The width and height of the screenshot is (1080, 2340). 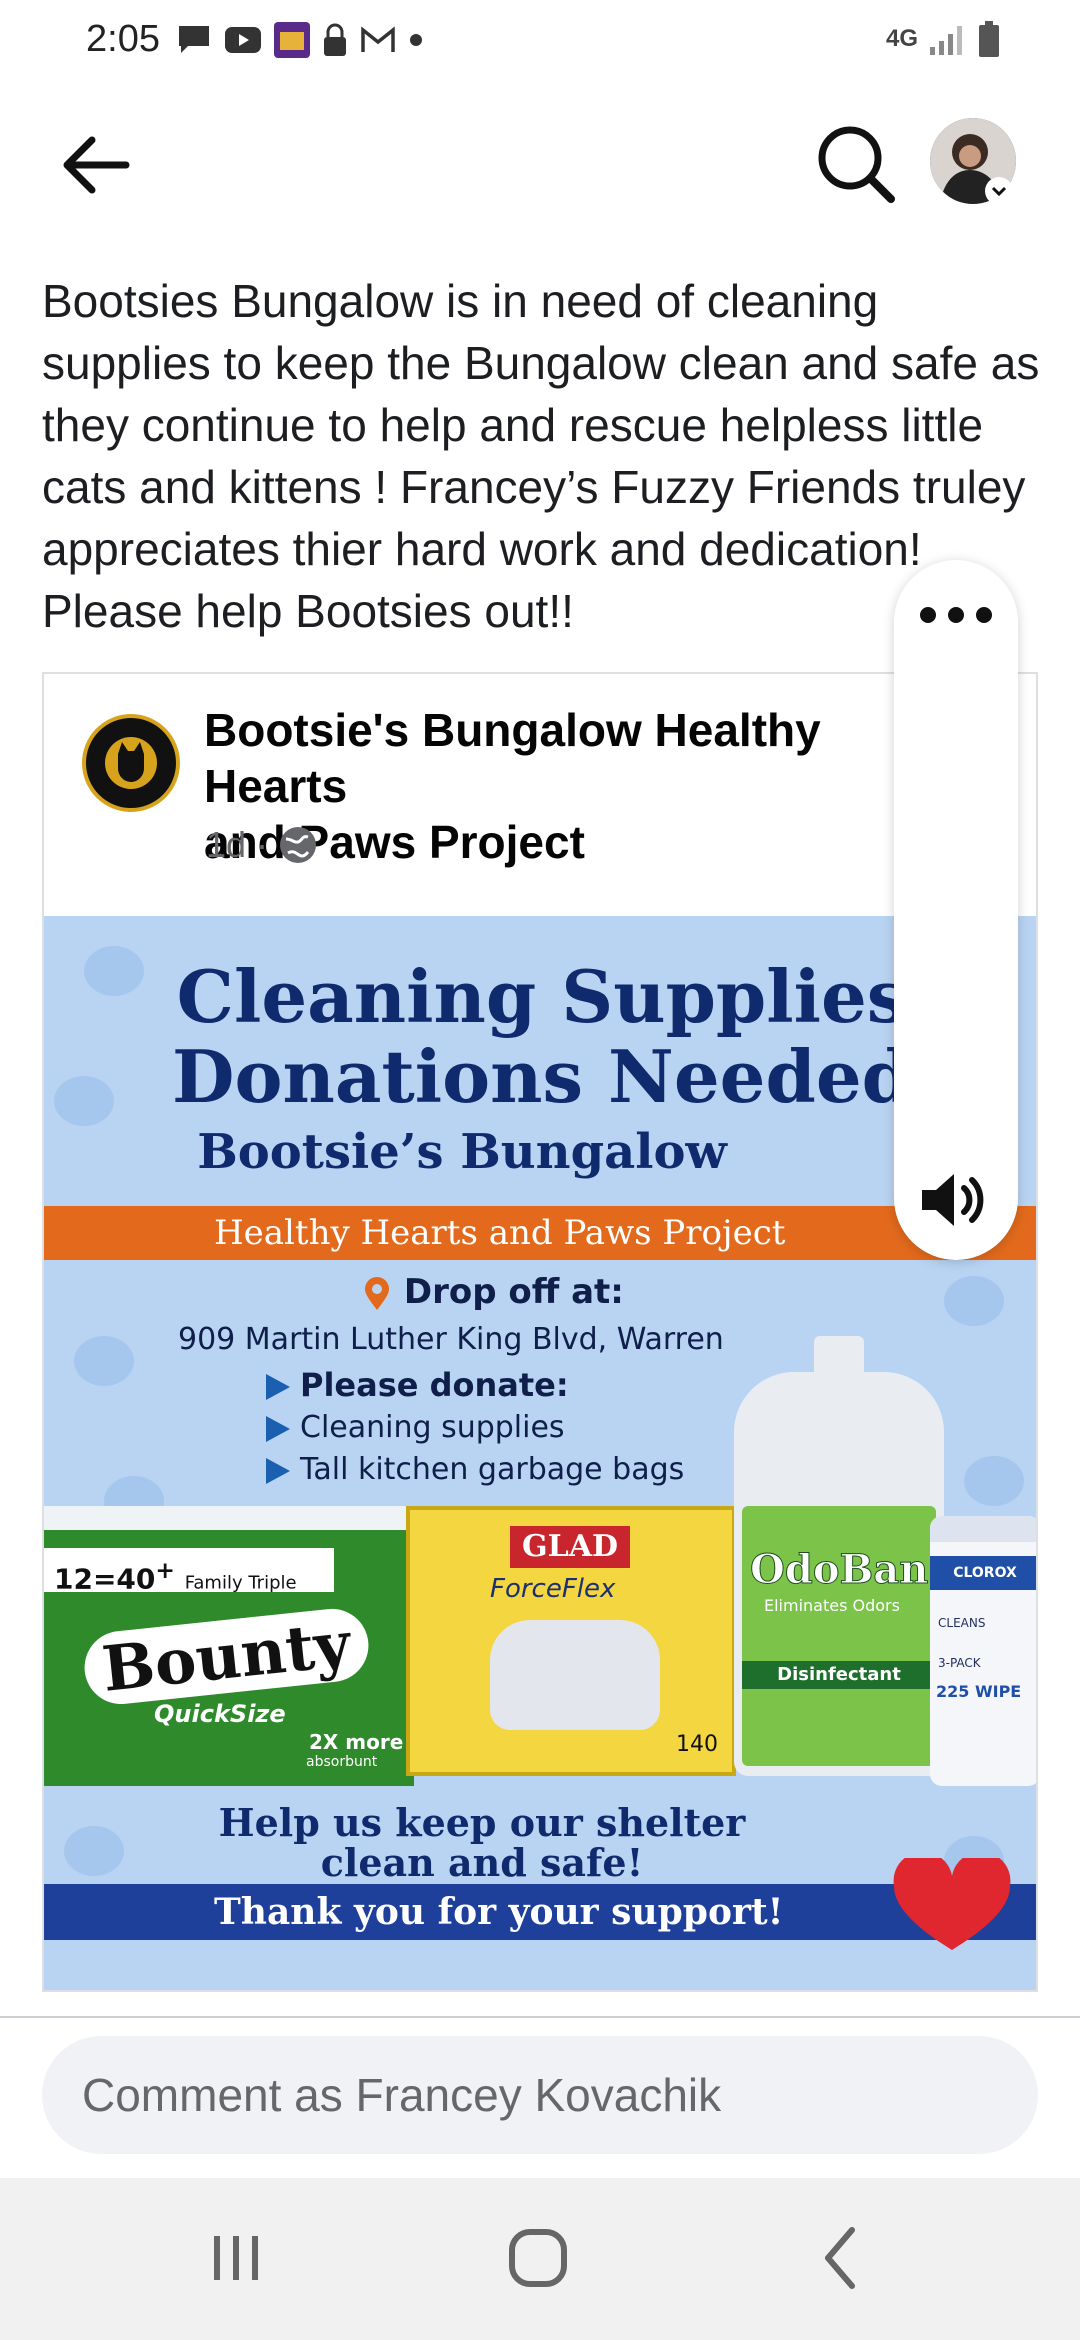 What do you see at coordinates (226, 845) in the screenshot?
I see `post-time: 1d` at bounding box center [226, 845].